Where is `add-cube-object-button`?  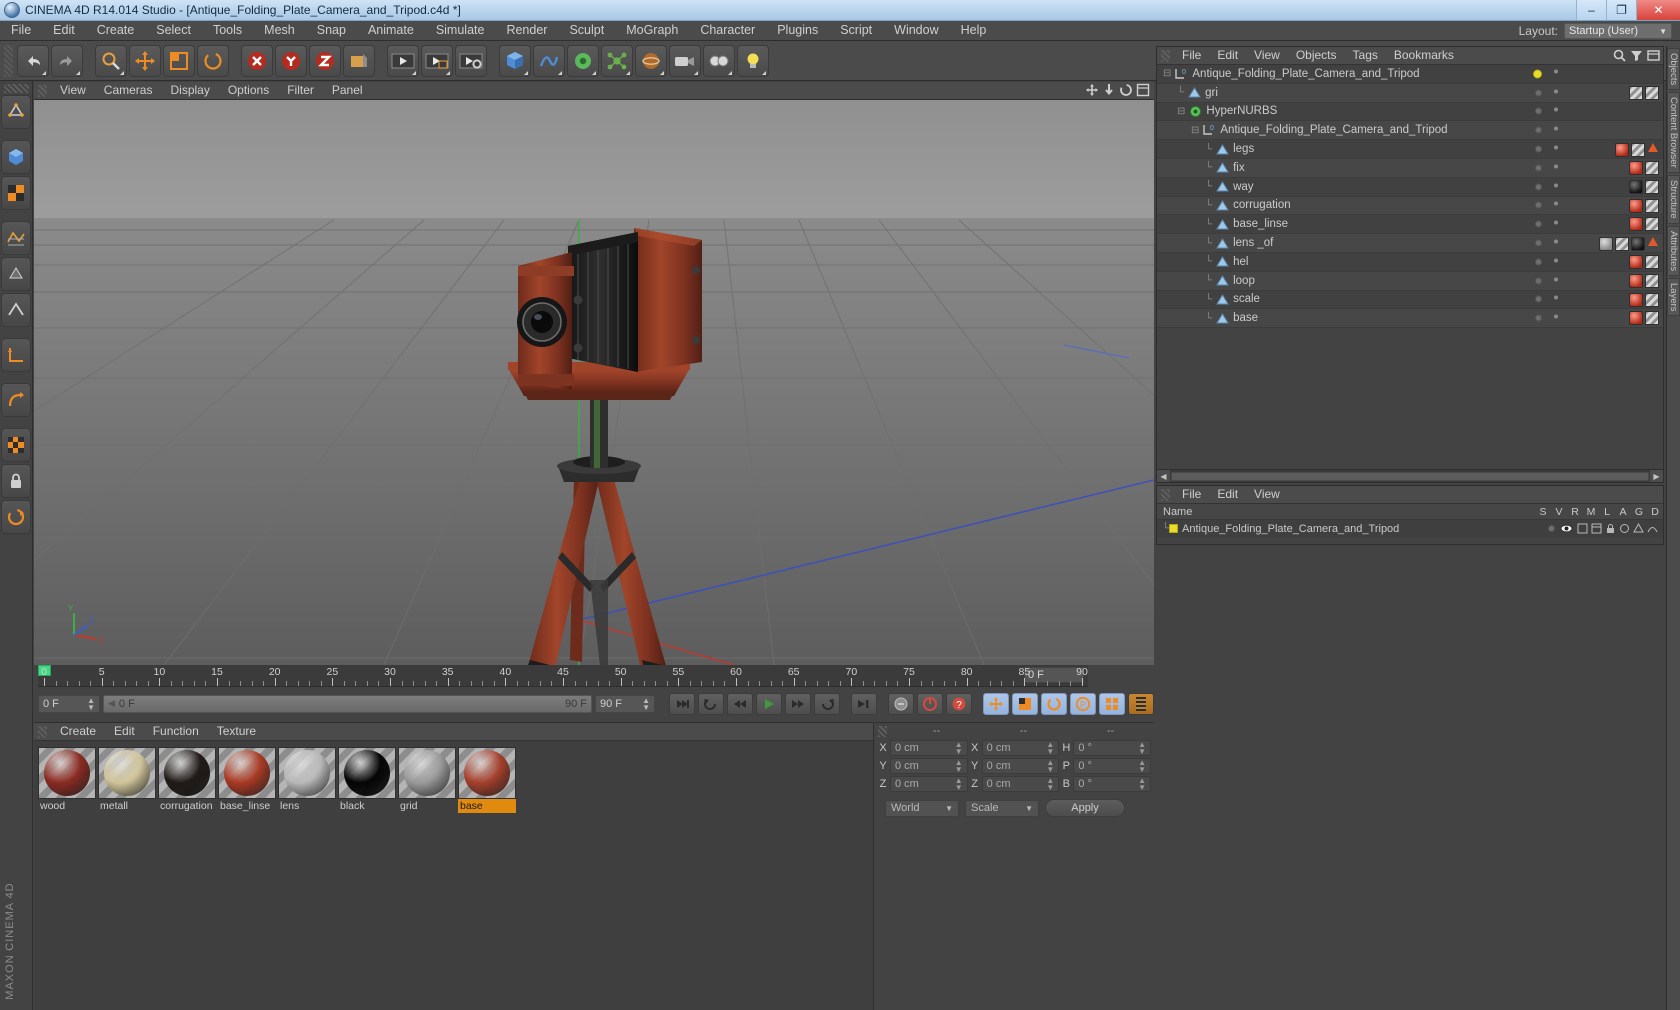 add-cube-object-button is located at coordinates (515, 60).